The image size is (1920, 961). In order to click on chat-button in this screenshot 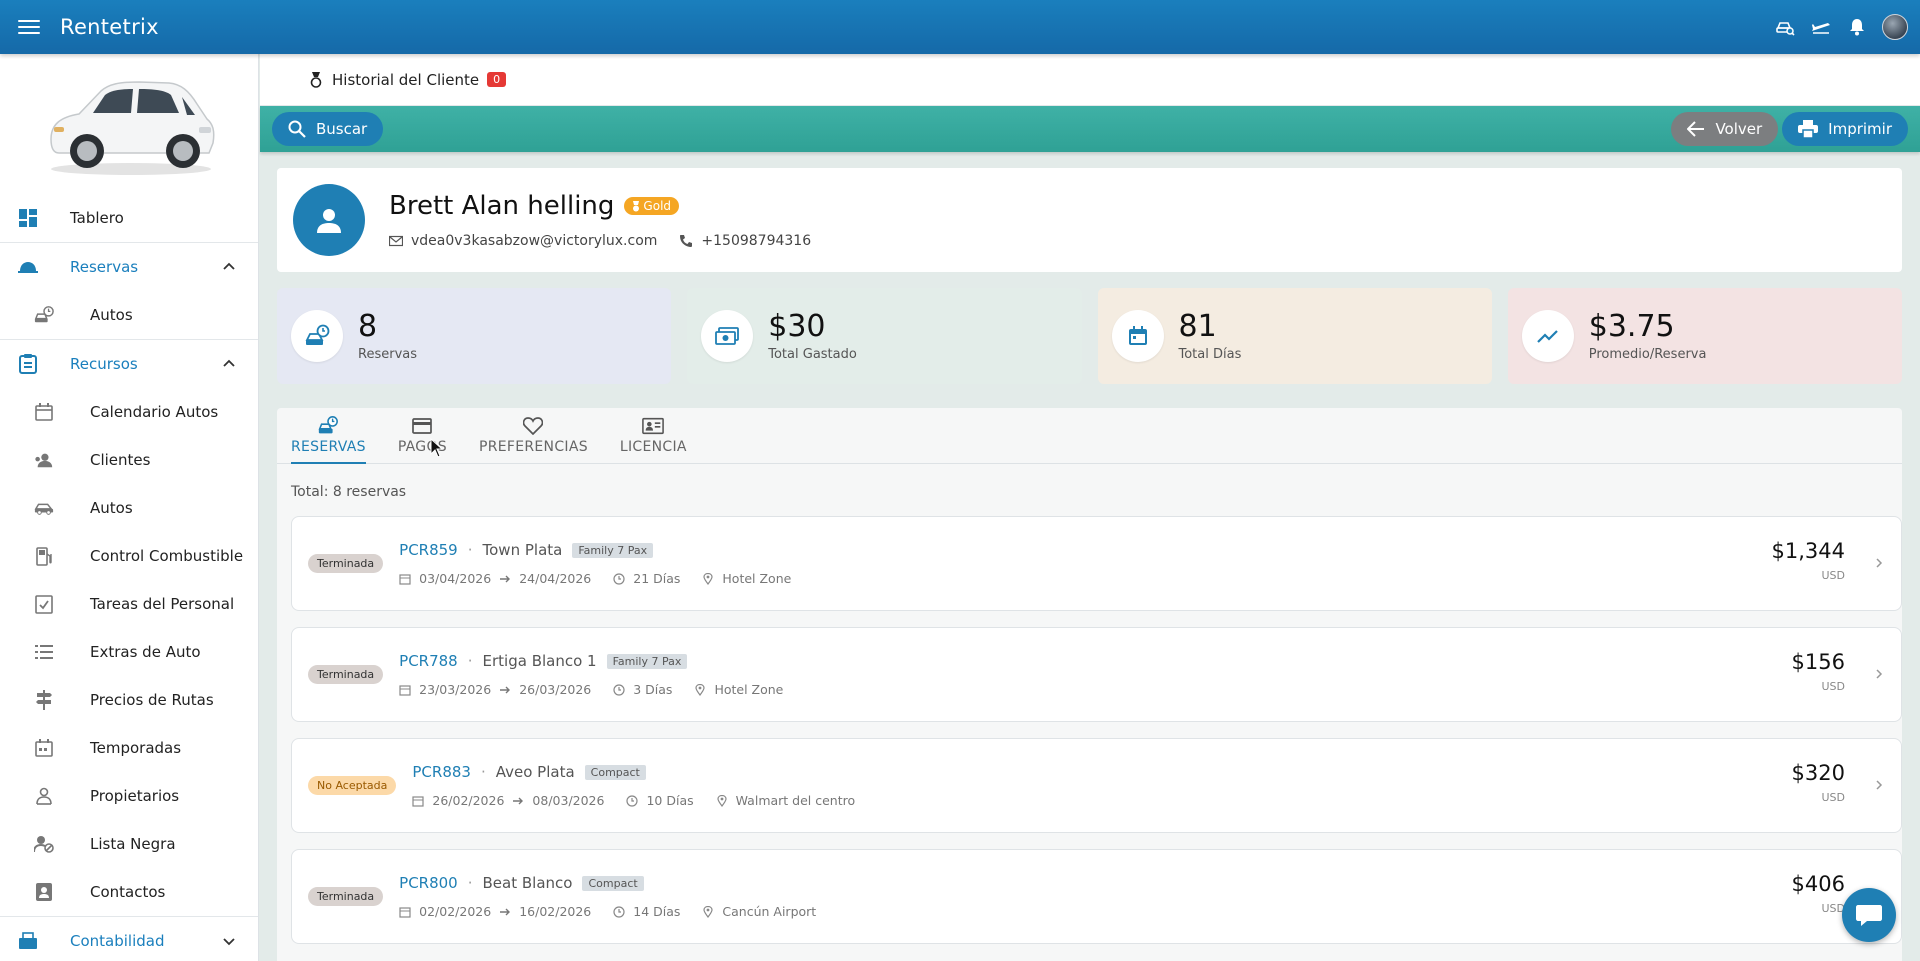, I will do `click(1869, 915)`.